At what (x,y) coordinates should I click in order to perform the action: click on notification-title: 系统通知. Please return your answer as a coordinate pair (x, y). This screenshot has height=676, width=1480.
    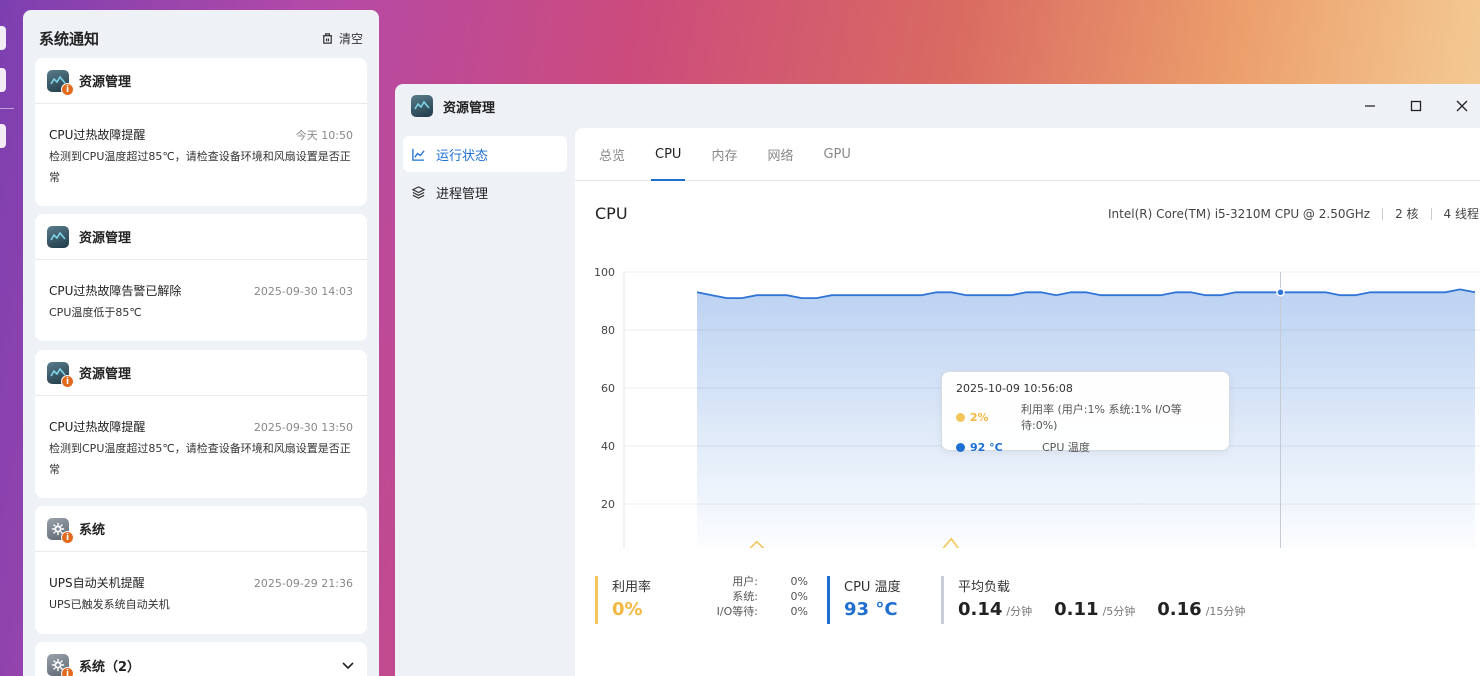
    Looking at the image, I should click on (69, 38).